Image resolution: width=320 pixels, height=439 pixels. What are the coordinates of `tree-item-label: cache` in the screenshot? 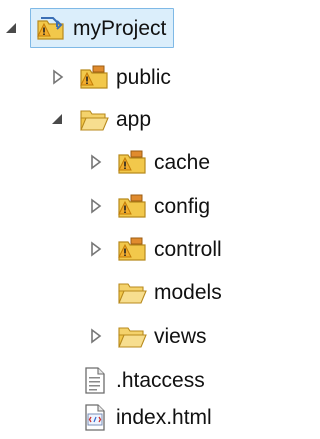 It's located at (182, 162).